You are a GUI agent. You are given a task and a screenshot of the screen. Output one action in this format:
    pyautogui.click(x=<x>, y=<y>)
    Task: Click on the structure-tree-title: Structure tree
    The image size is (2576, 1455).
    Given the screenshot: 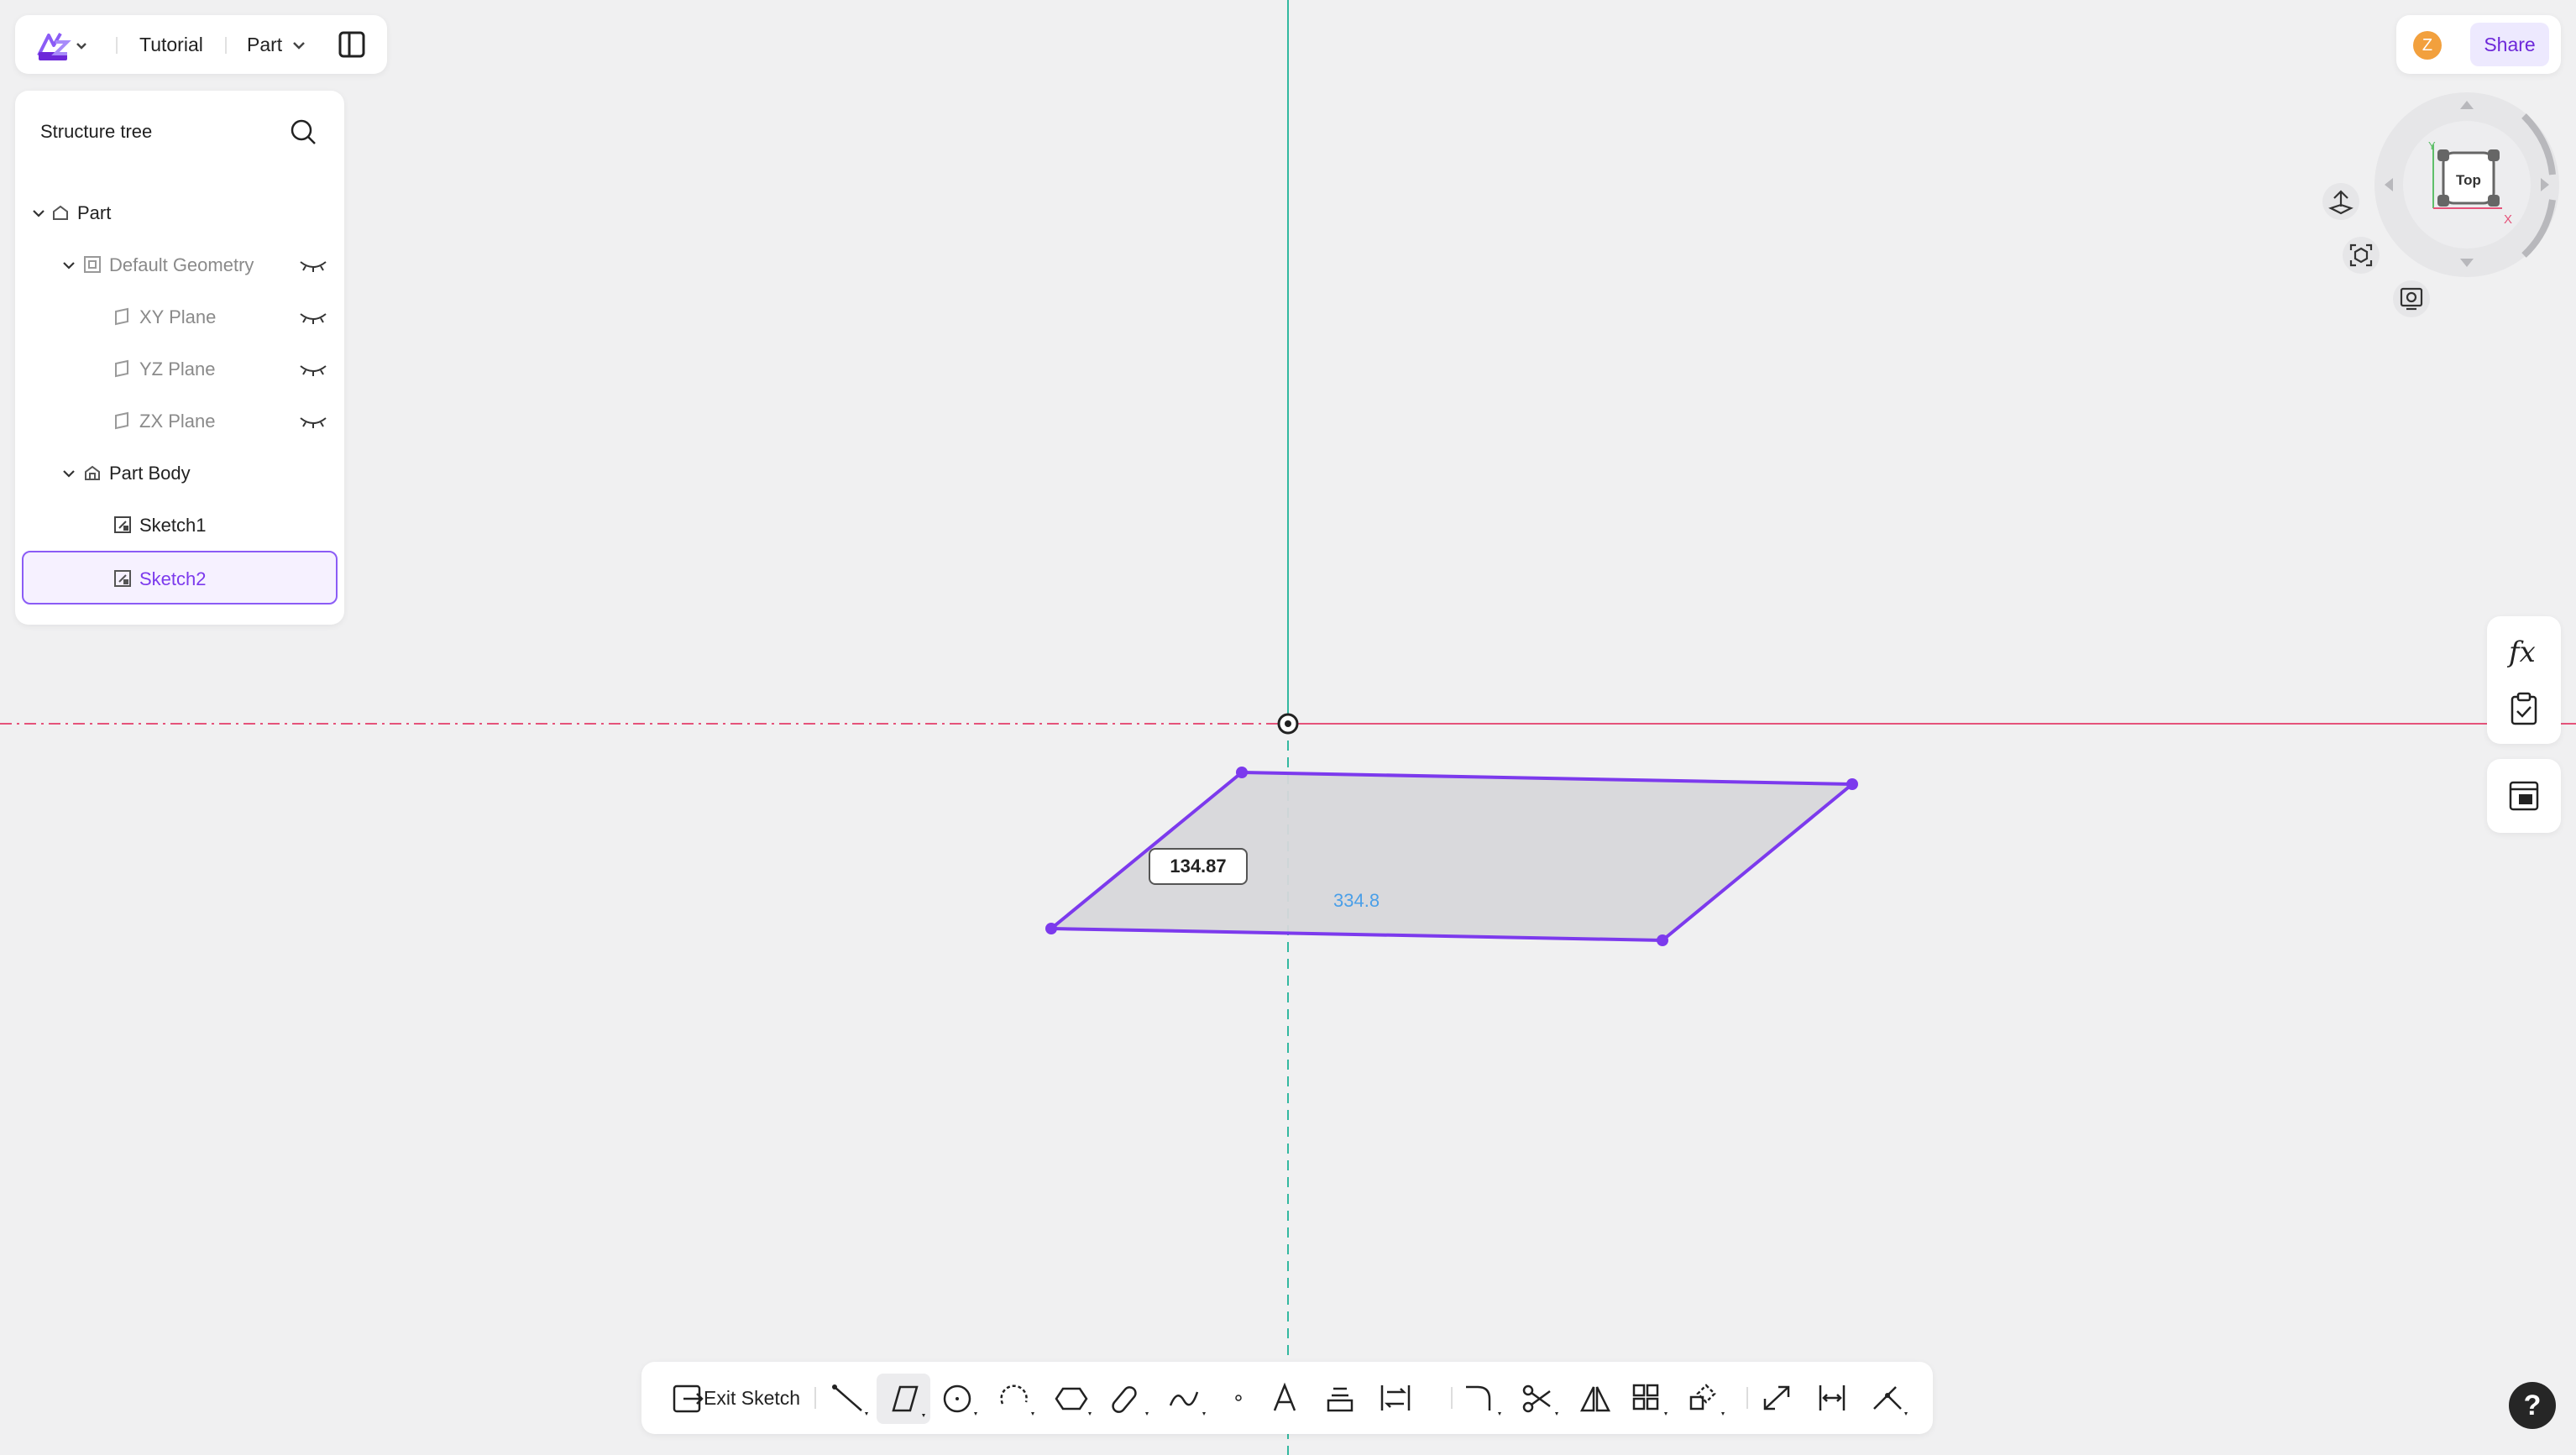 What is the action you would take?
    pyautogui.click(x=96, y=131)
    